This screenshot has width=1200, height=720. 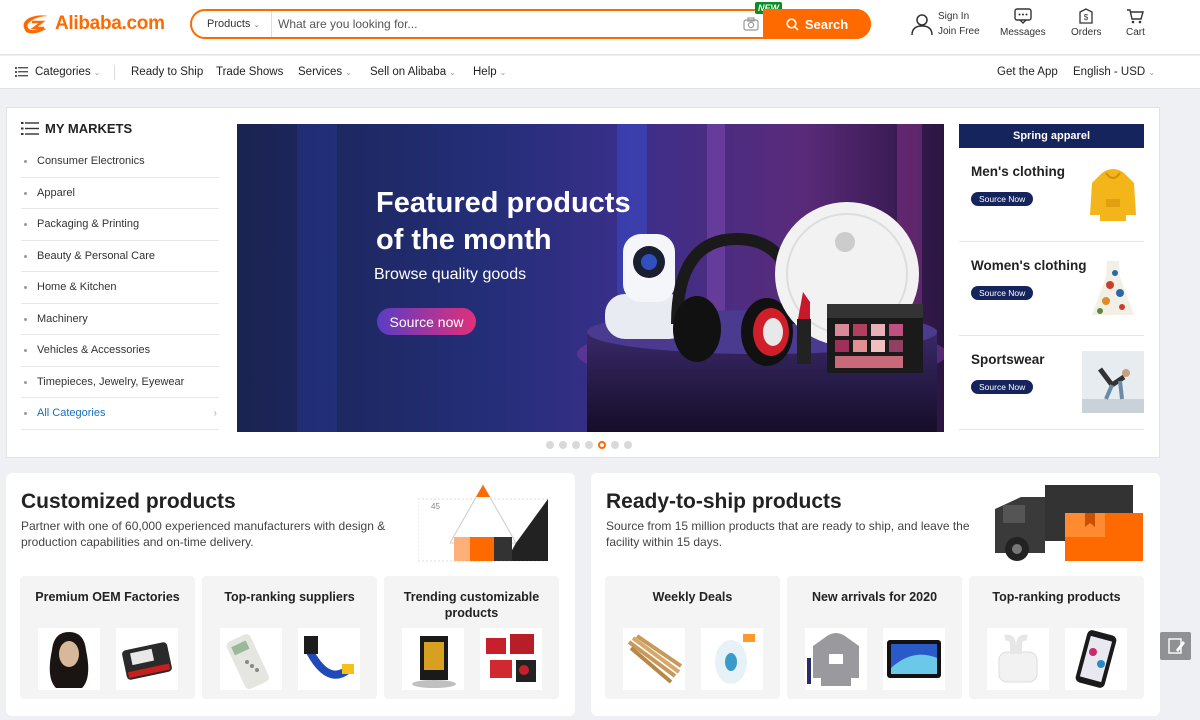 I want to click on banner-title-line1: Featured products, so click(x=503, y=203).